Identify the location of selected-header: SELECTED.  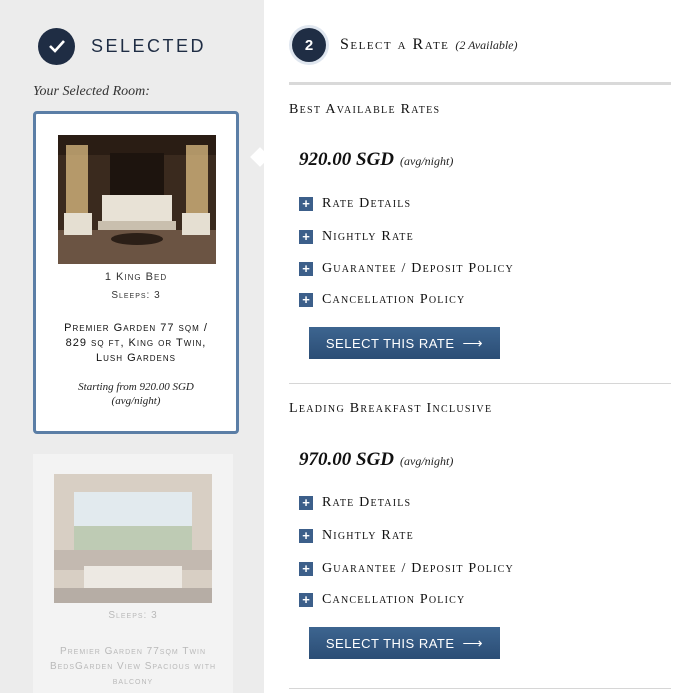
(122, 46).